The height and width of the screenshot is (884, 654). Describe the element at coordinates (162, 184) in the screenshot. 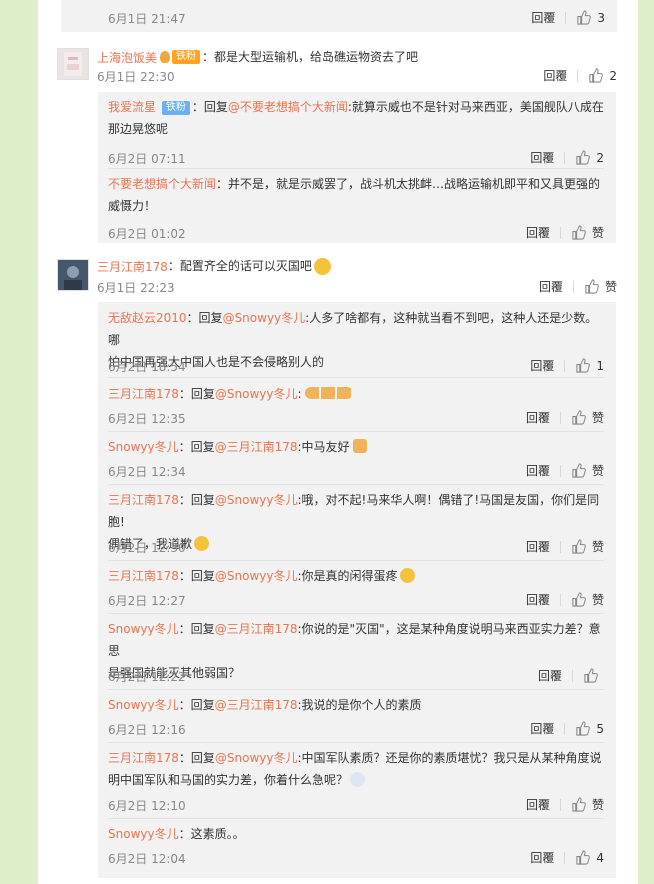

I see `reply-username: 不要老想搞个大新闻` at that location.